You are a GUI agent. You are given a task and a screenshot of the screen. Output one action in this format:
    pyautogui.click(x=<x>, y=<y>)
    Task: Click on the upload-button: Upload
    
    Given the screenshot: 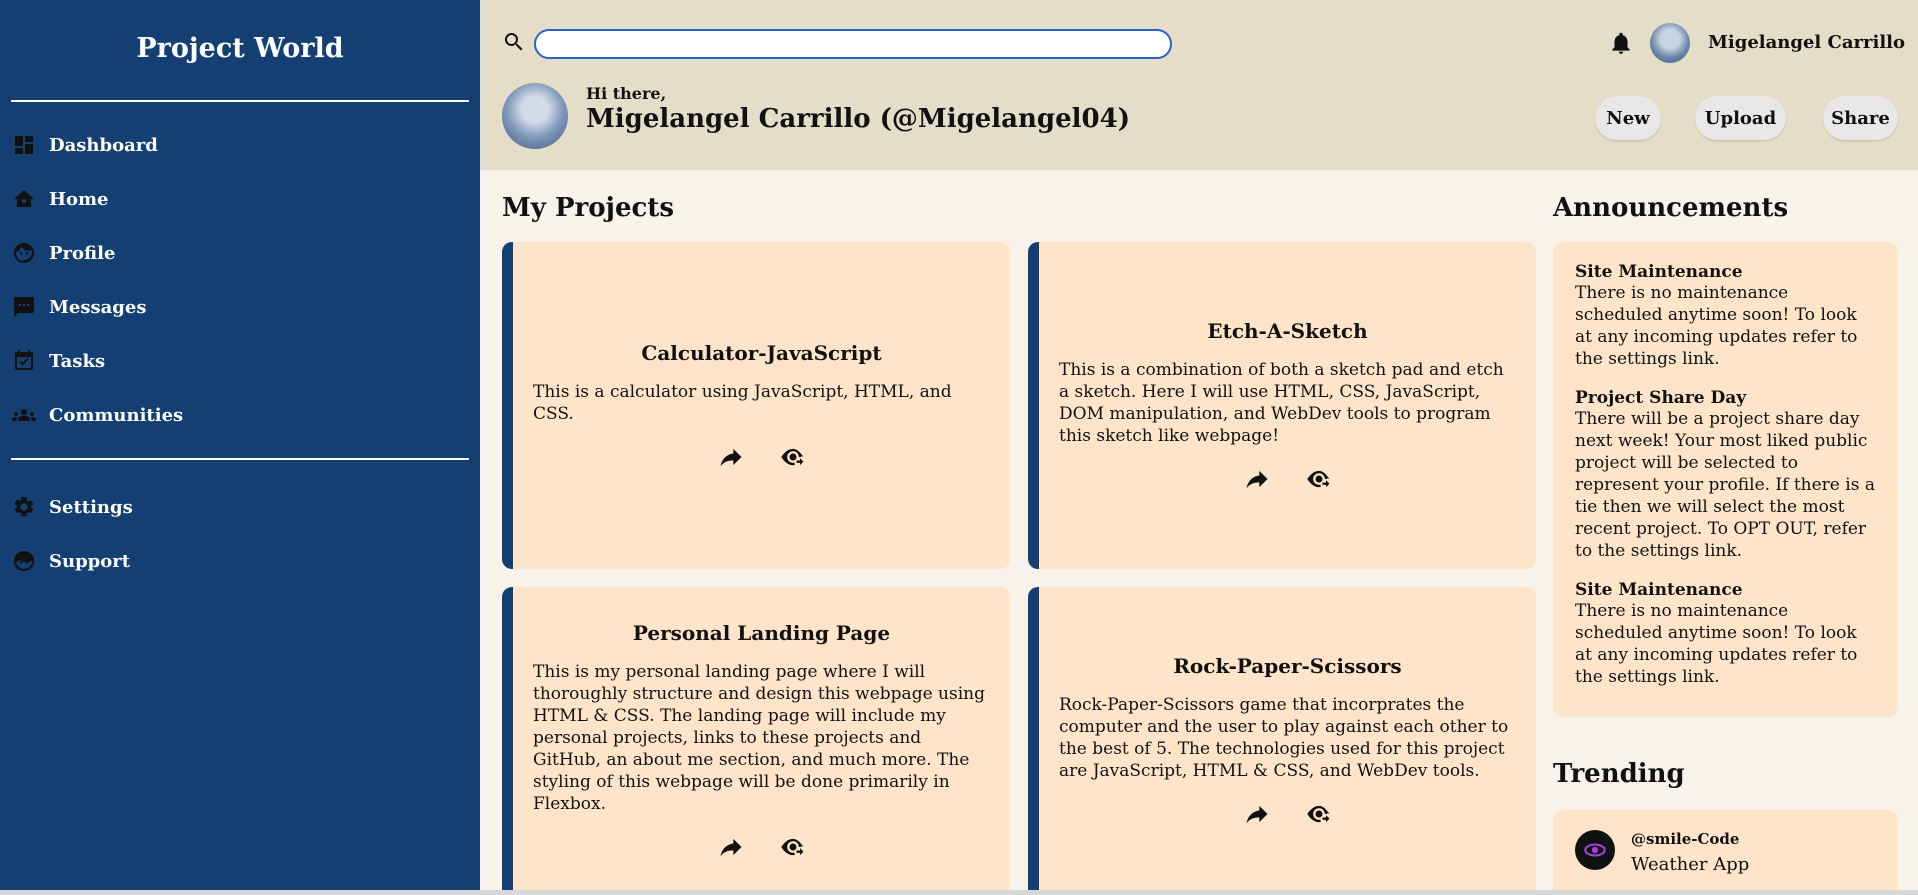 What is the action you would take?
    pyautogui.click(x=1740, y=118)
    